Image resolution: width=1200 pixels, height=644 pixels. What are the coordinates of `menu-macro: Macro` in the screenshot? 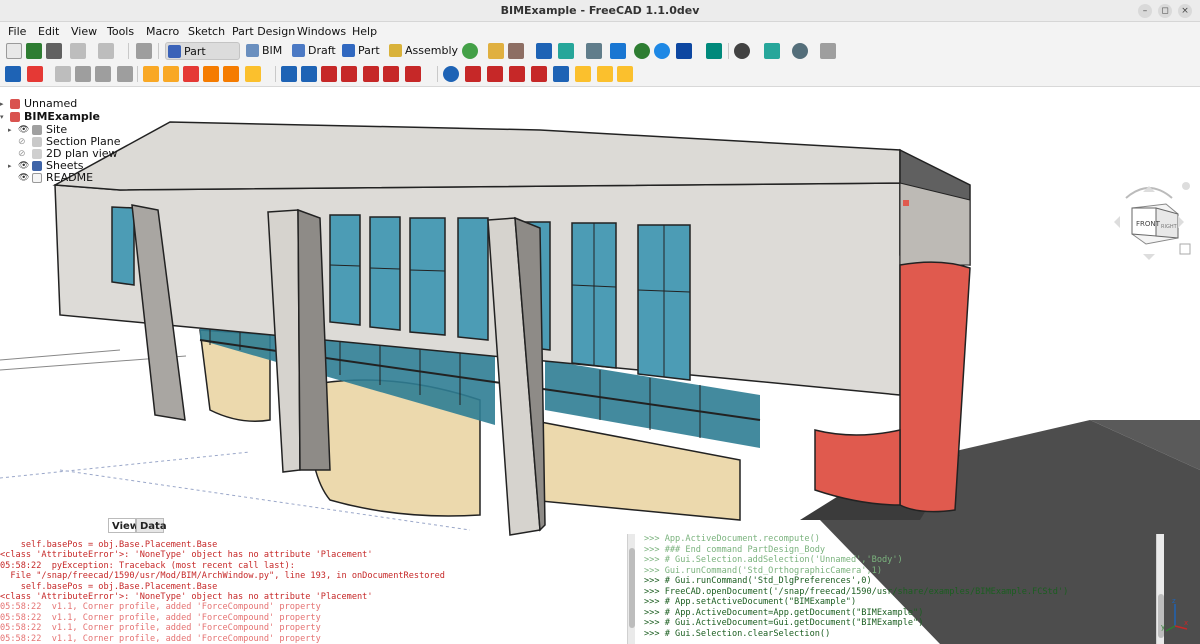 It's located at (162, 31).